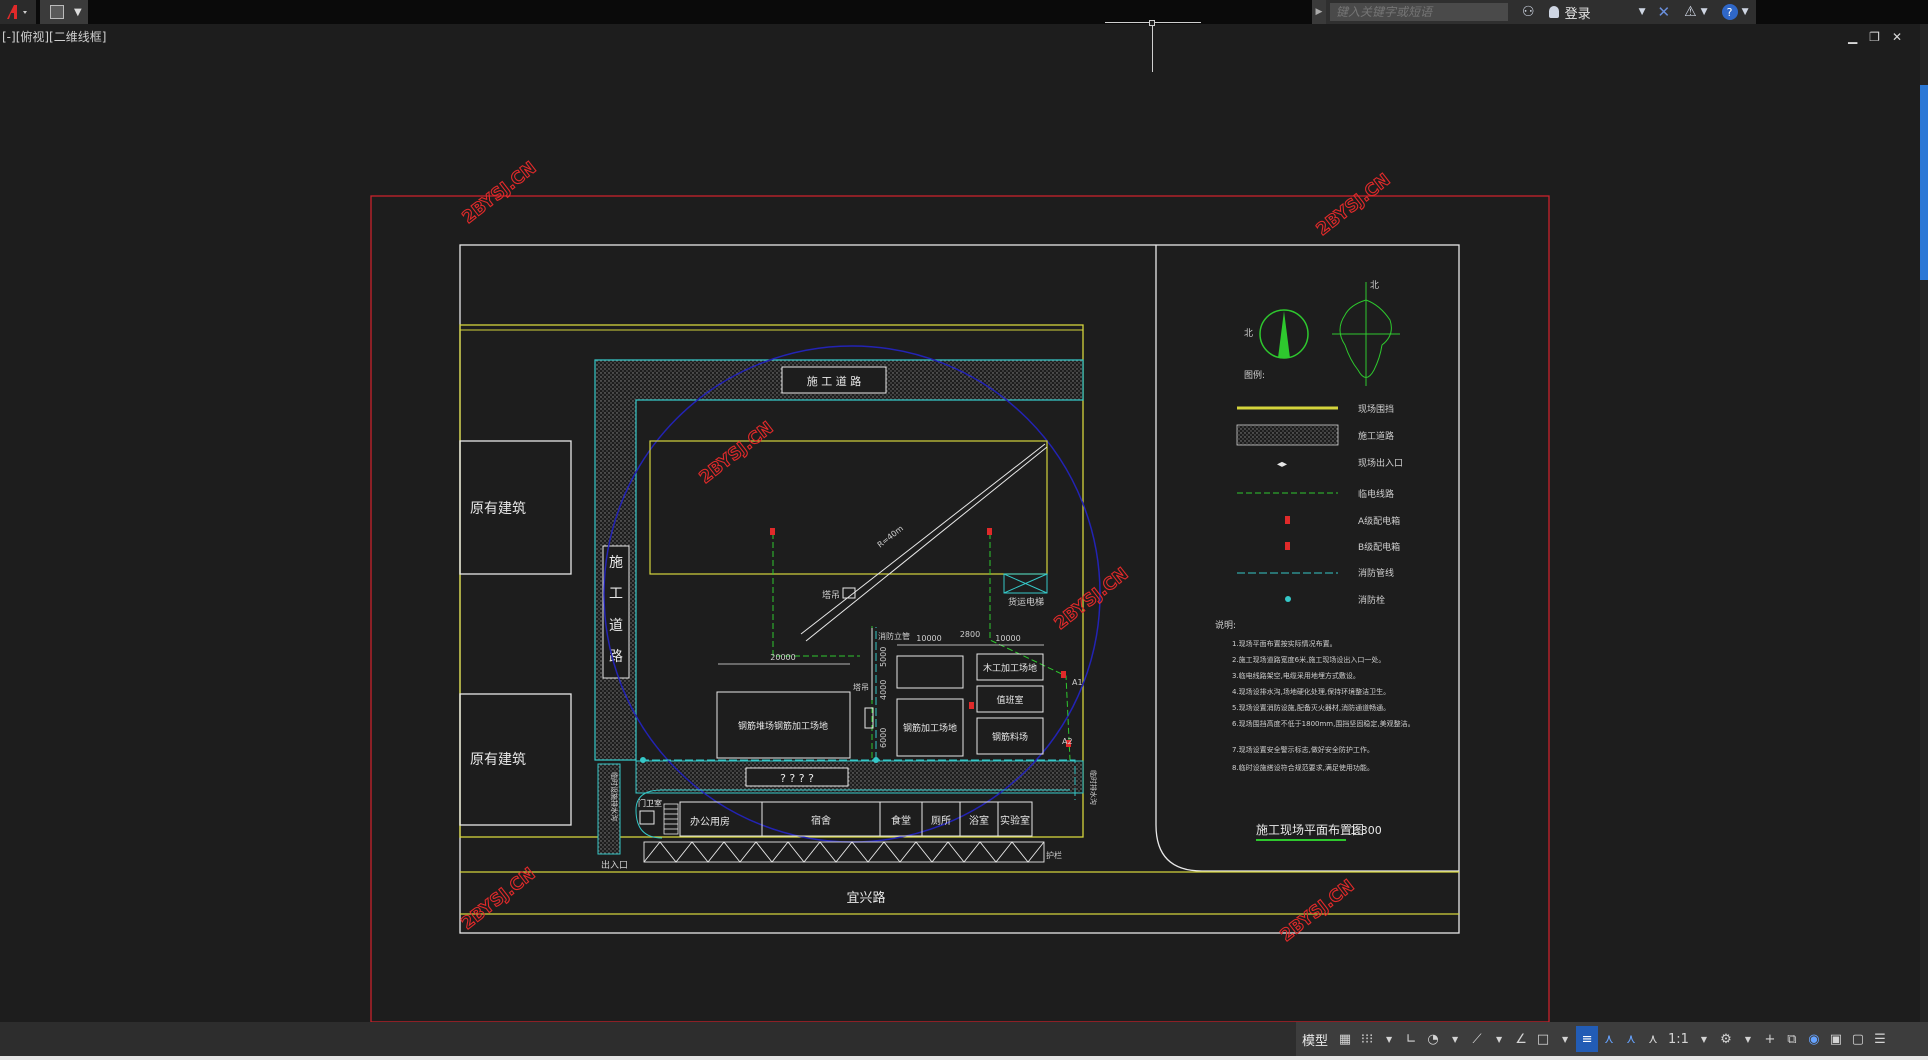 The height and width of the screenshot is (1060, 1928). Describe the element at coordinates (1009, 700) in the screenshot. I see `duty-room-label: 值班室` at that location.